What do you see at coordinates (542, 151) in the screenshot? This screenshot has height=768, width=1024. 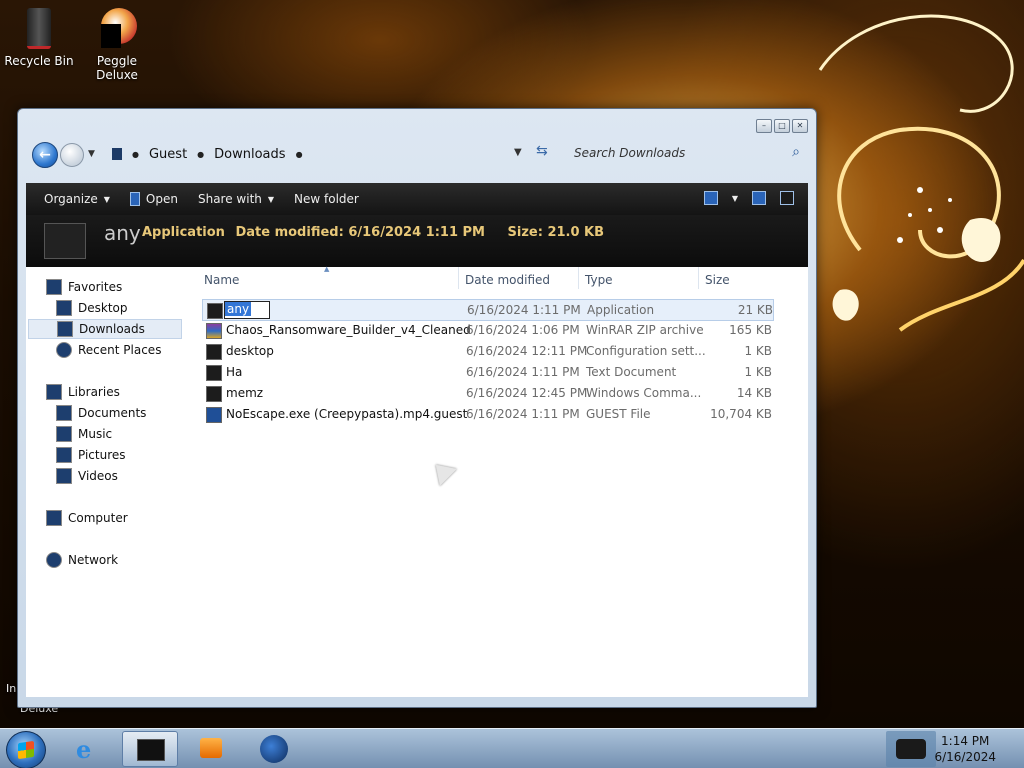 I see `refresh-icon: ⇆` at bounding box center [542, 151].